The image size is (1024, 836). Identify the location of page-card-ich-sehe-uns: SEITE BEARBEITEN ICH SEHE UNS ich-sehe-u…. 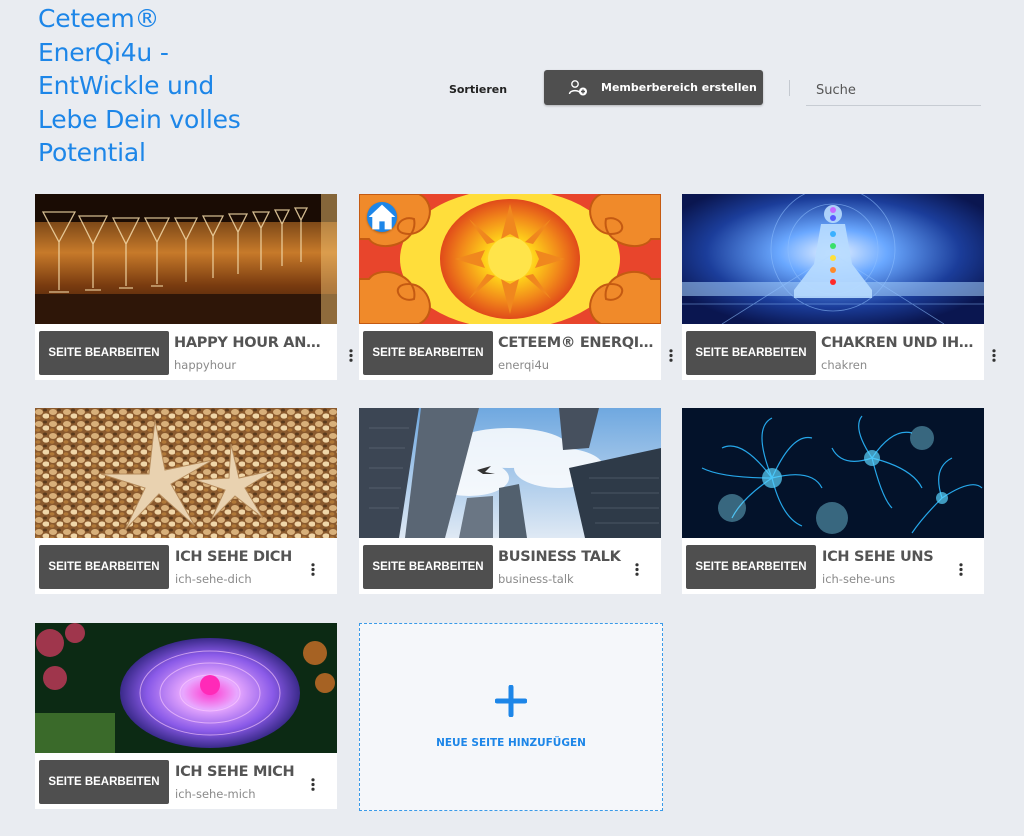
(833, 501).